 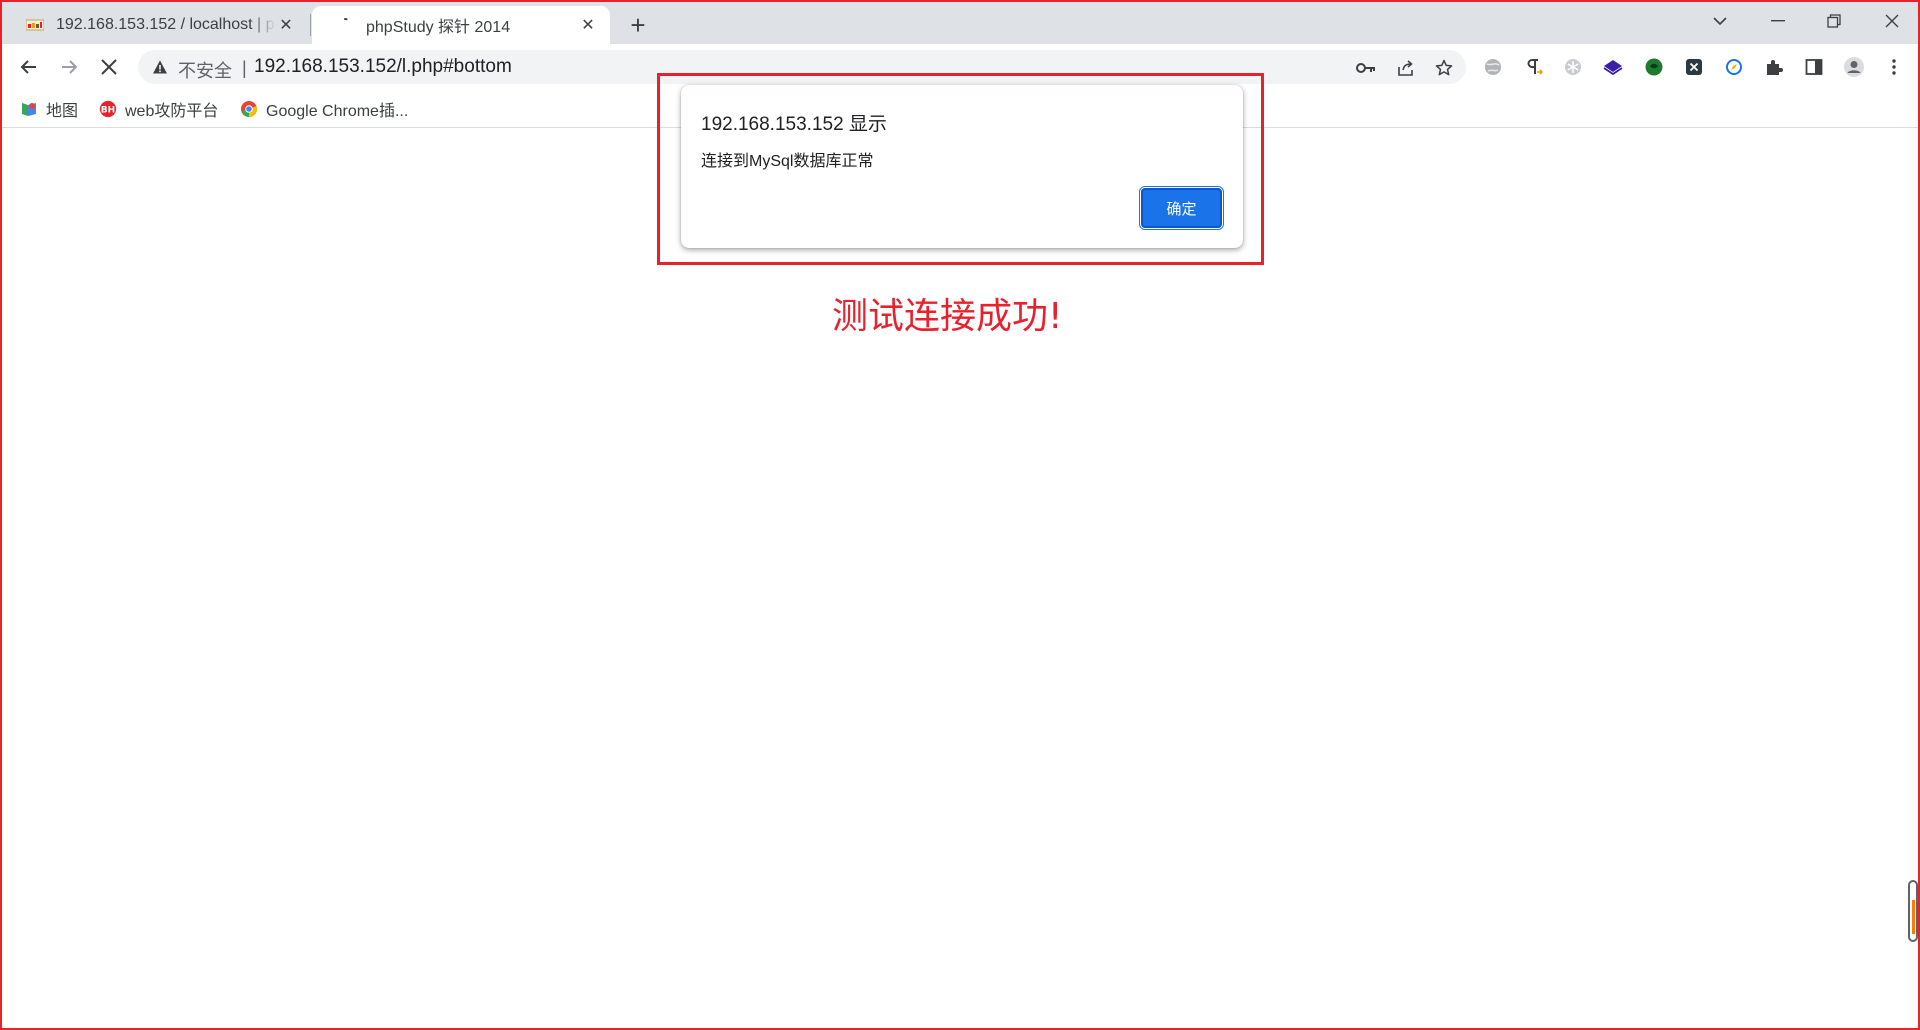 I want to click on arrow-right-icon, so click(x=70, y=67).